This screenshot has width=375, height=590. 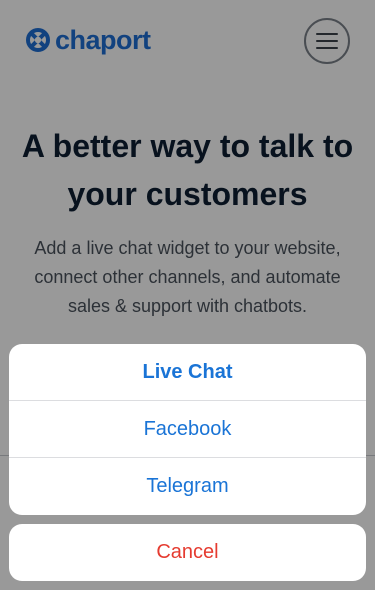 I want to click on action-option-facebook: Facebook, so click(x=187, y=429).